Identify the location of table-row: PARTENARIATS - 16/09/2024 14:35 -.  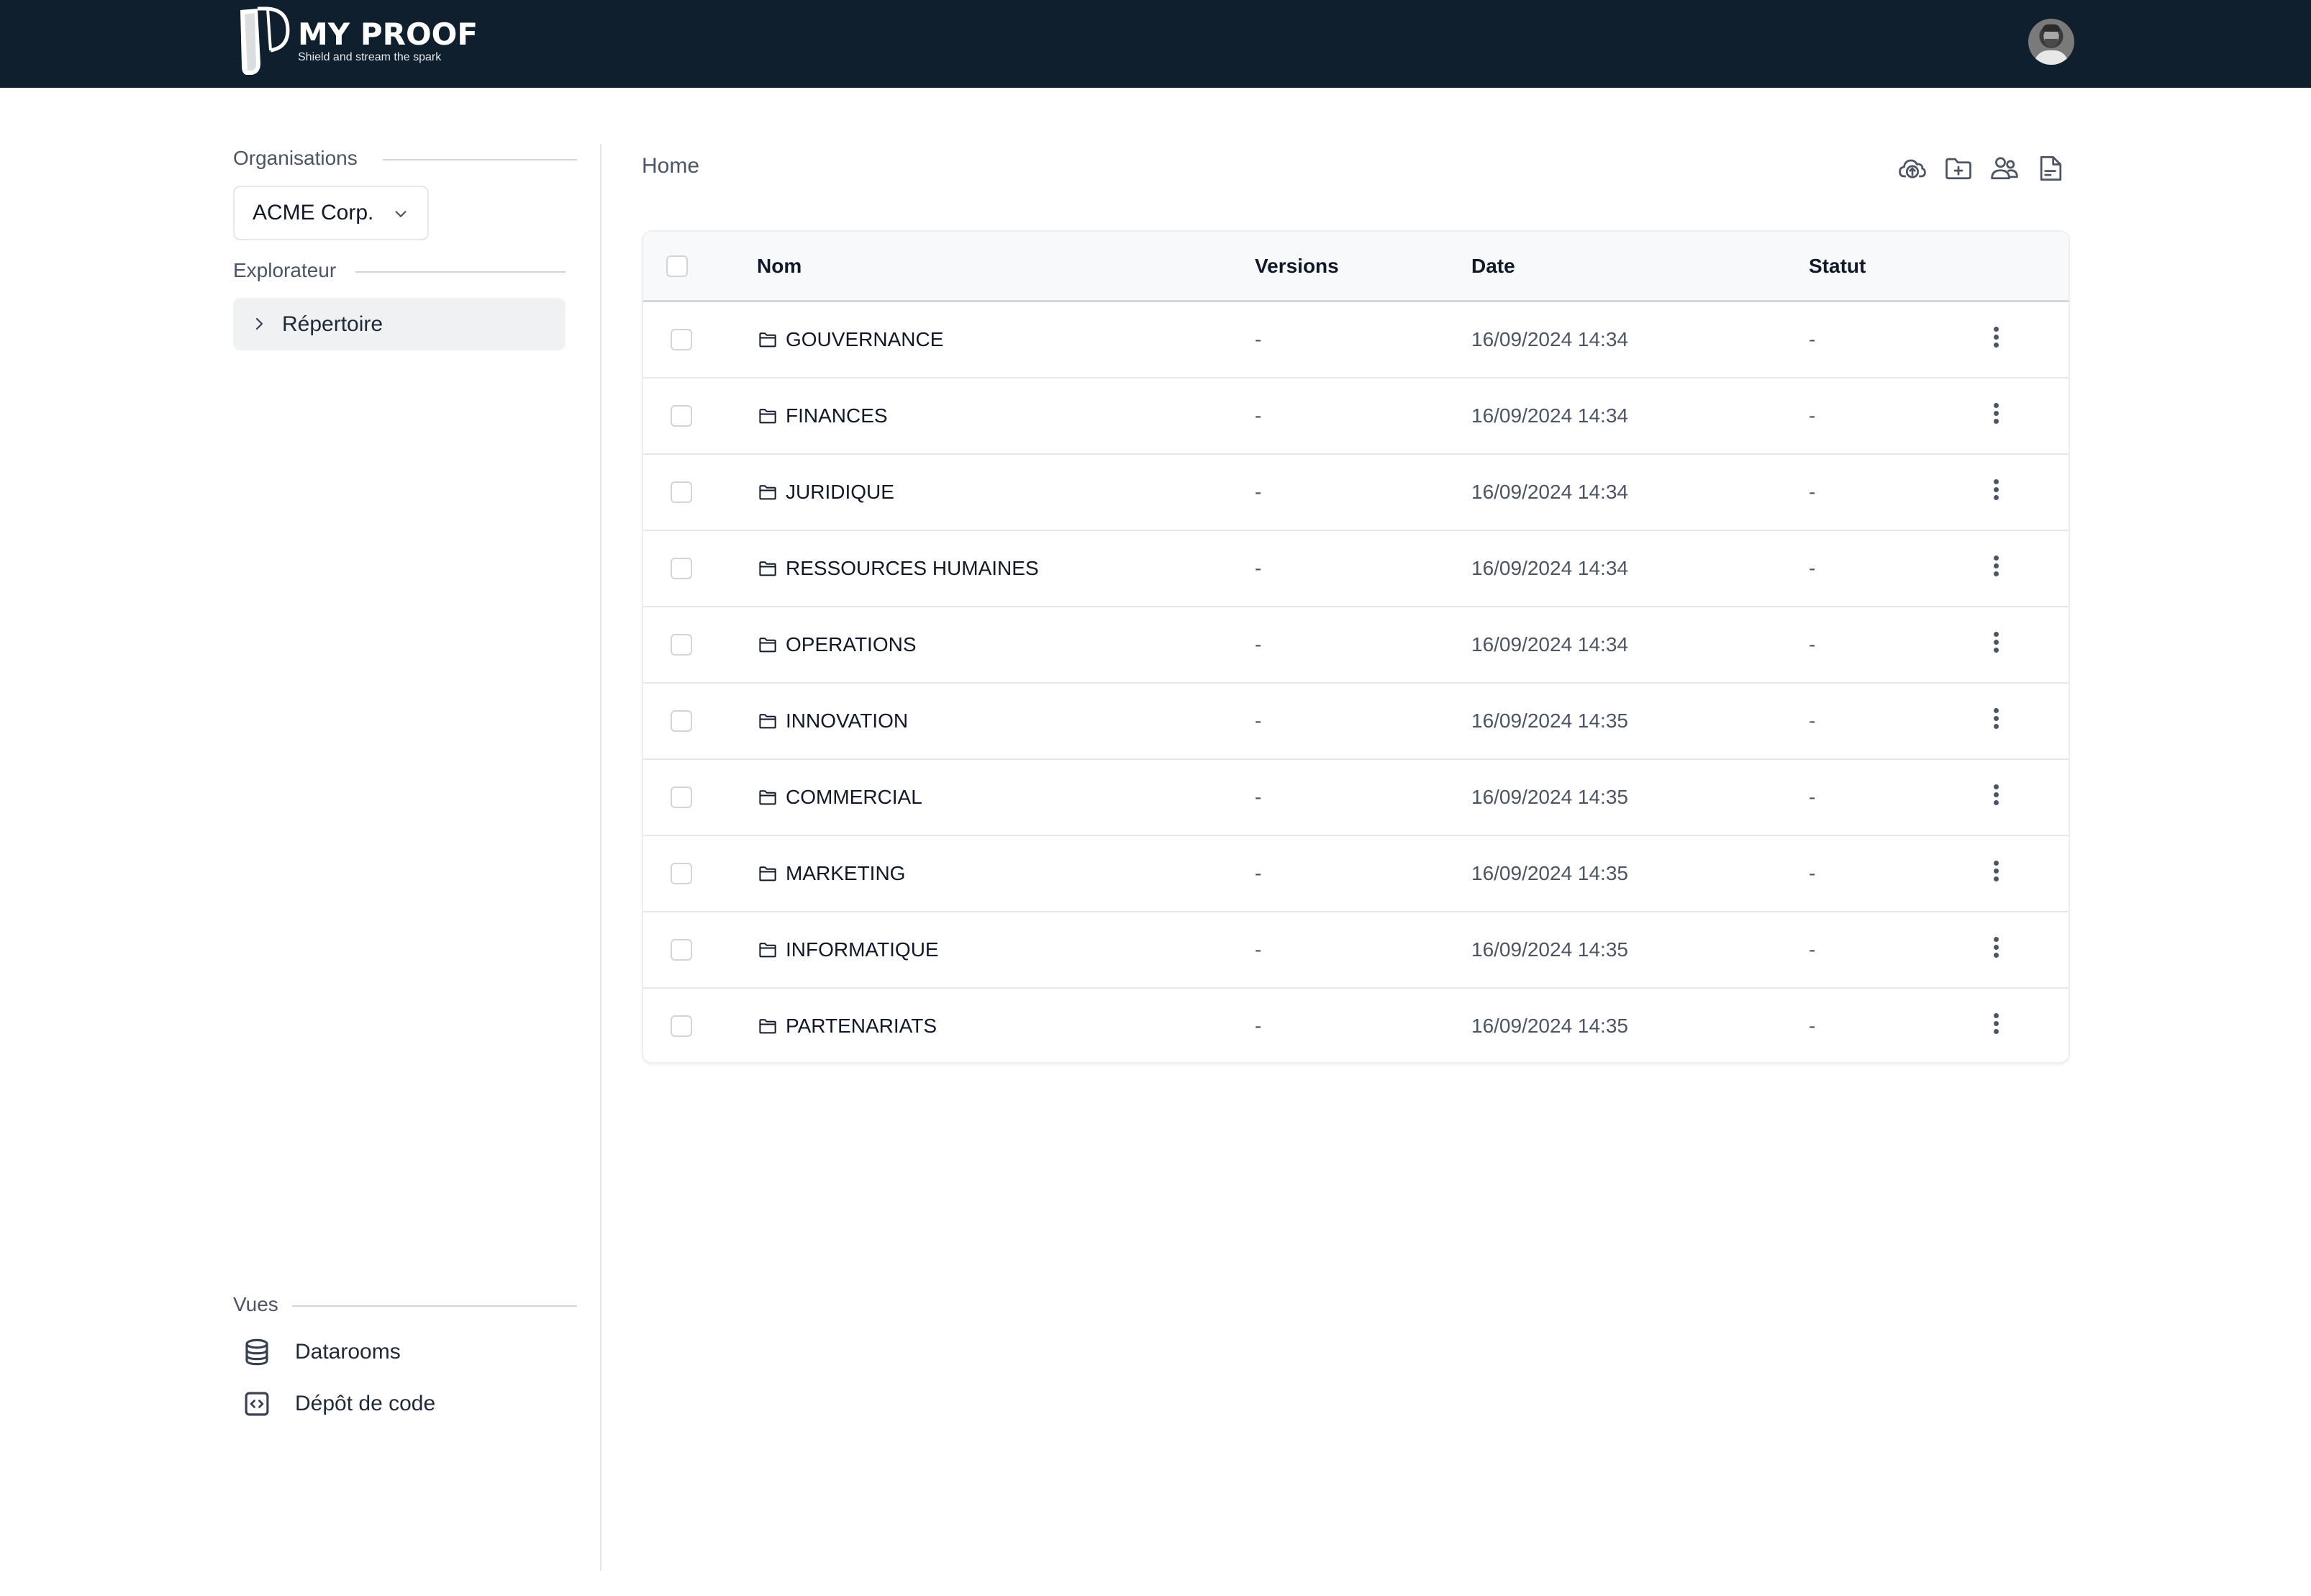
(1356, 1025).